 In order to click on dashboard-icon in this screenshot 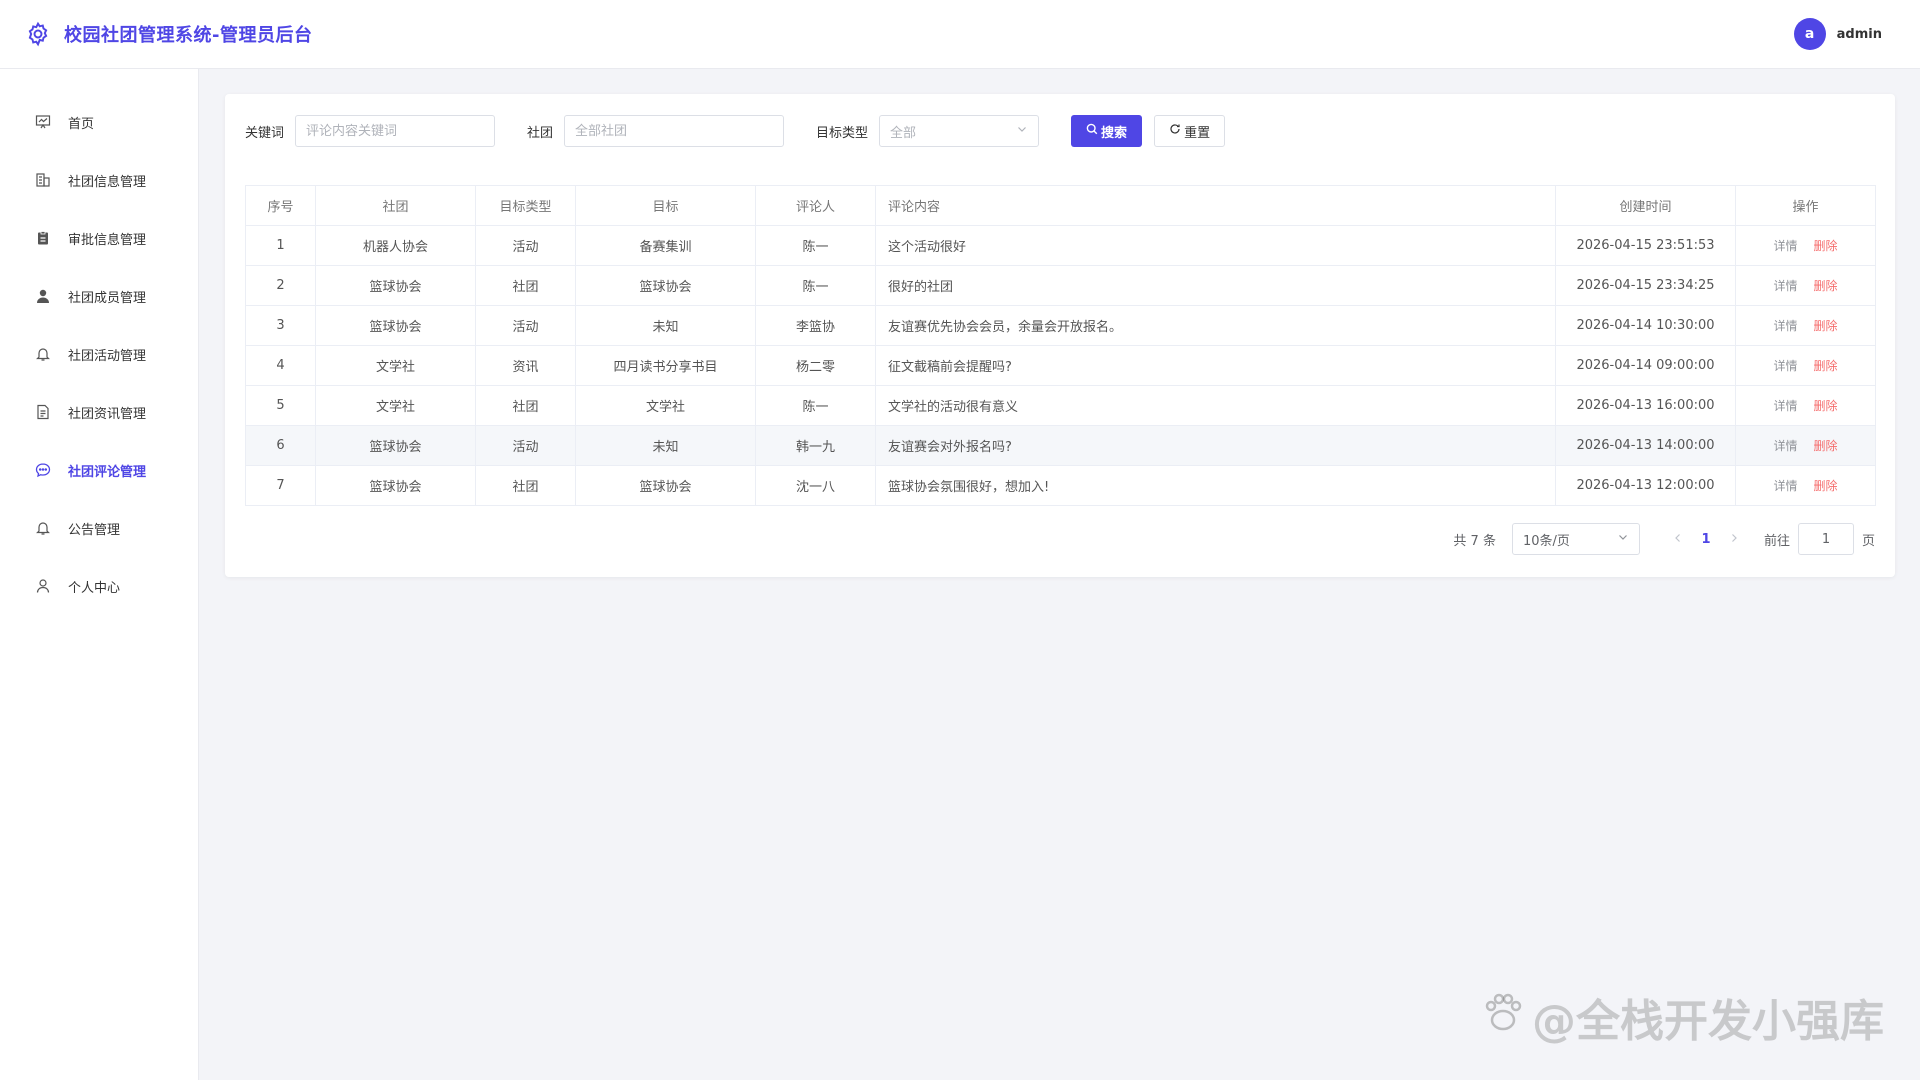, I will do `click(43, 122)`.